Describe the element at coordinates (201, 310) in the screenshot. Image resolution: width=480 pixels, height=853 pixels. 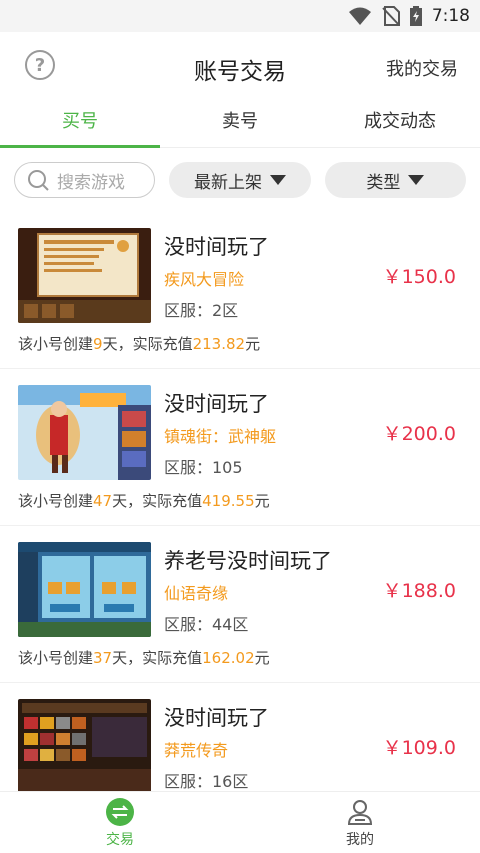
I see `listing-server: 区服：2区` at that location.